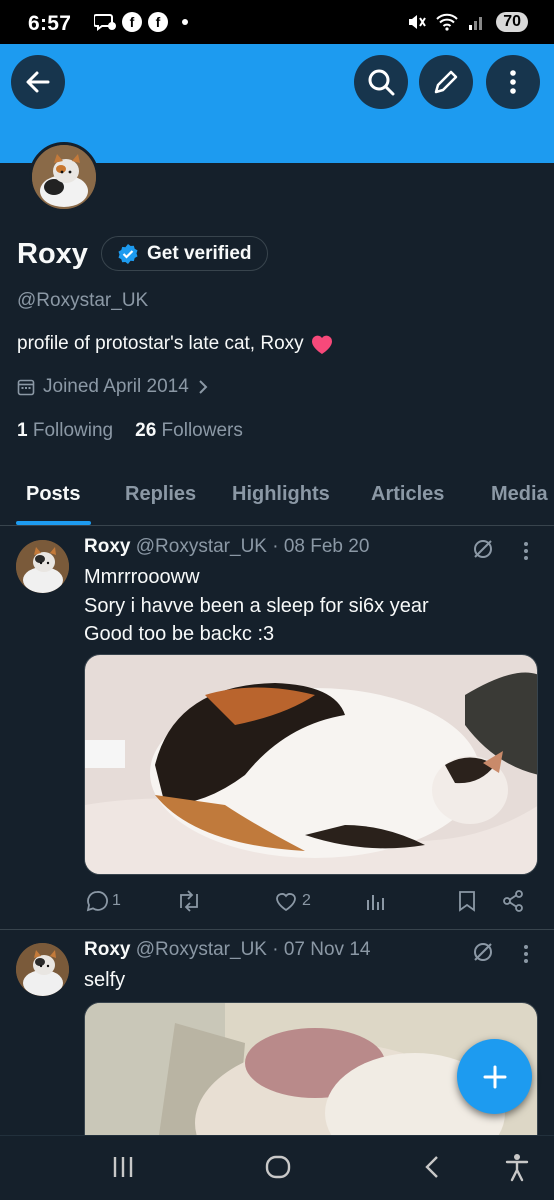  What do you see at coordinates (53, 494) in the screenshot?
I see `tab-posts: Posts` at bounding box center [53, 494].